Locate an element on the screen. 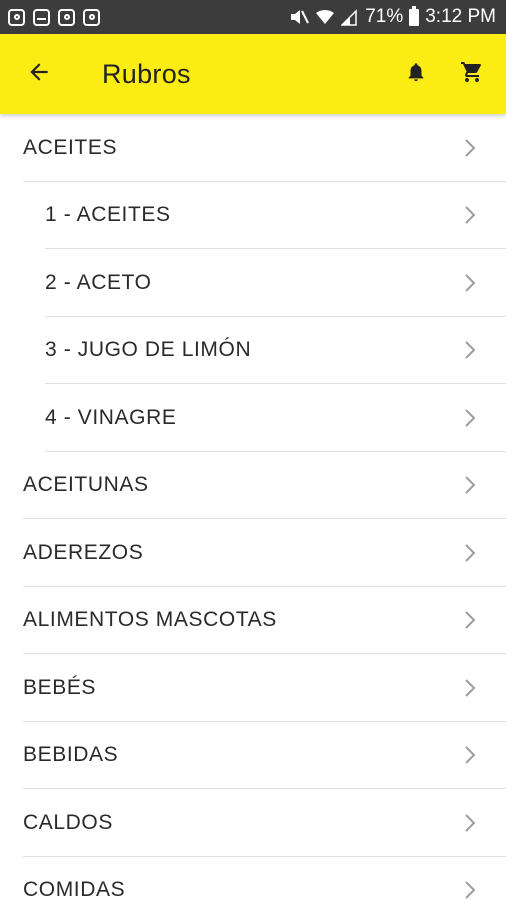 This screenshot has width=506, height=900. cart-icon is located at coordinates (472, 74).